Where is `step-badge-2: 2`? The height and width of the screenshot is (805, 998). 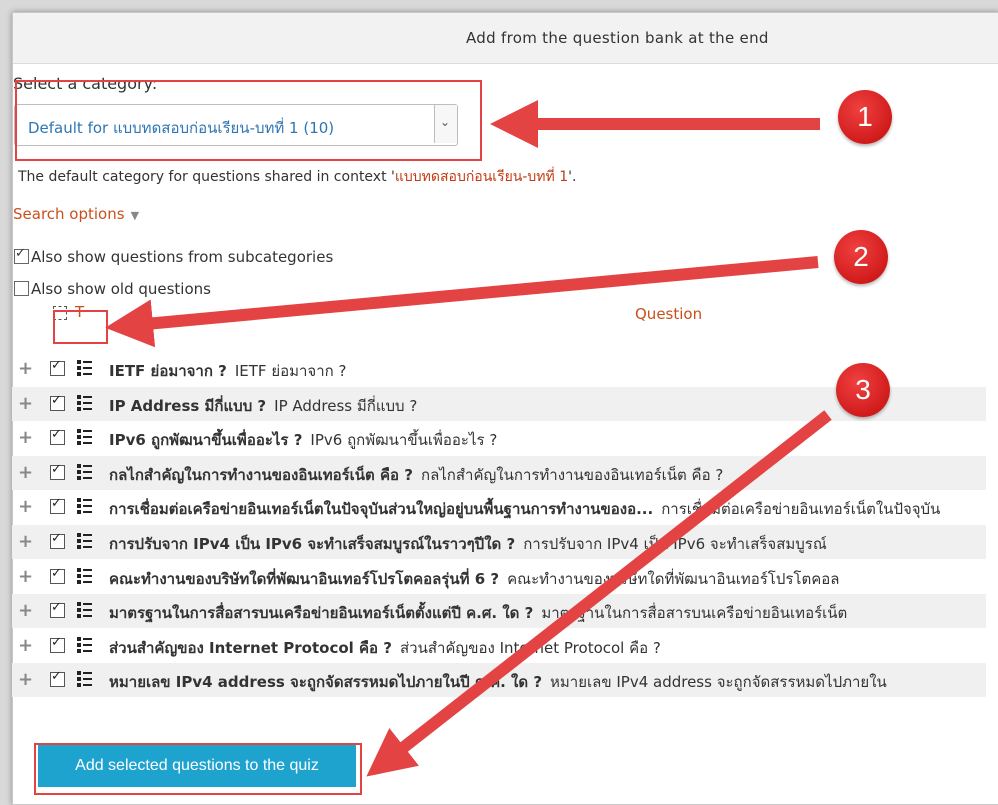
step-badge-2: 2 is located at coordinates (861, 257).